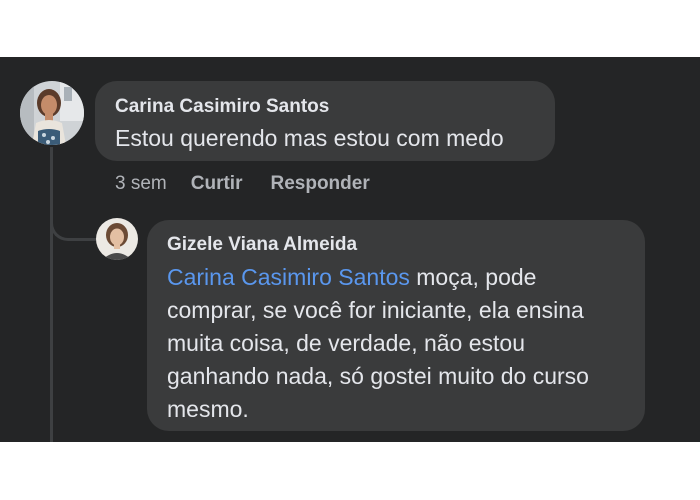  What do you see at coordinates (309, 138) in the screenshot?
I see `comment-text: Estou querendo mas estou com medo` at bounding box center [309, 138].